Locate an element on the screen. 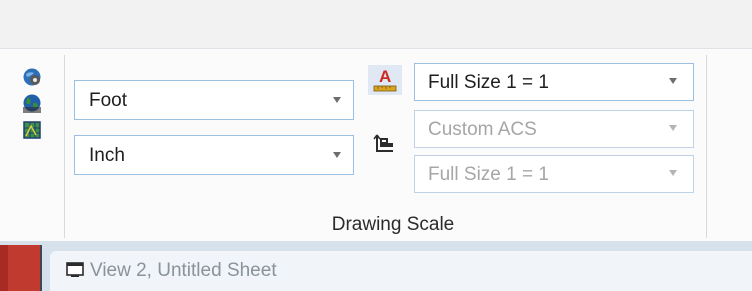 The image size is (752, 291). sub-unit-value: Inch is located at coordinates (107, 155).